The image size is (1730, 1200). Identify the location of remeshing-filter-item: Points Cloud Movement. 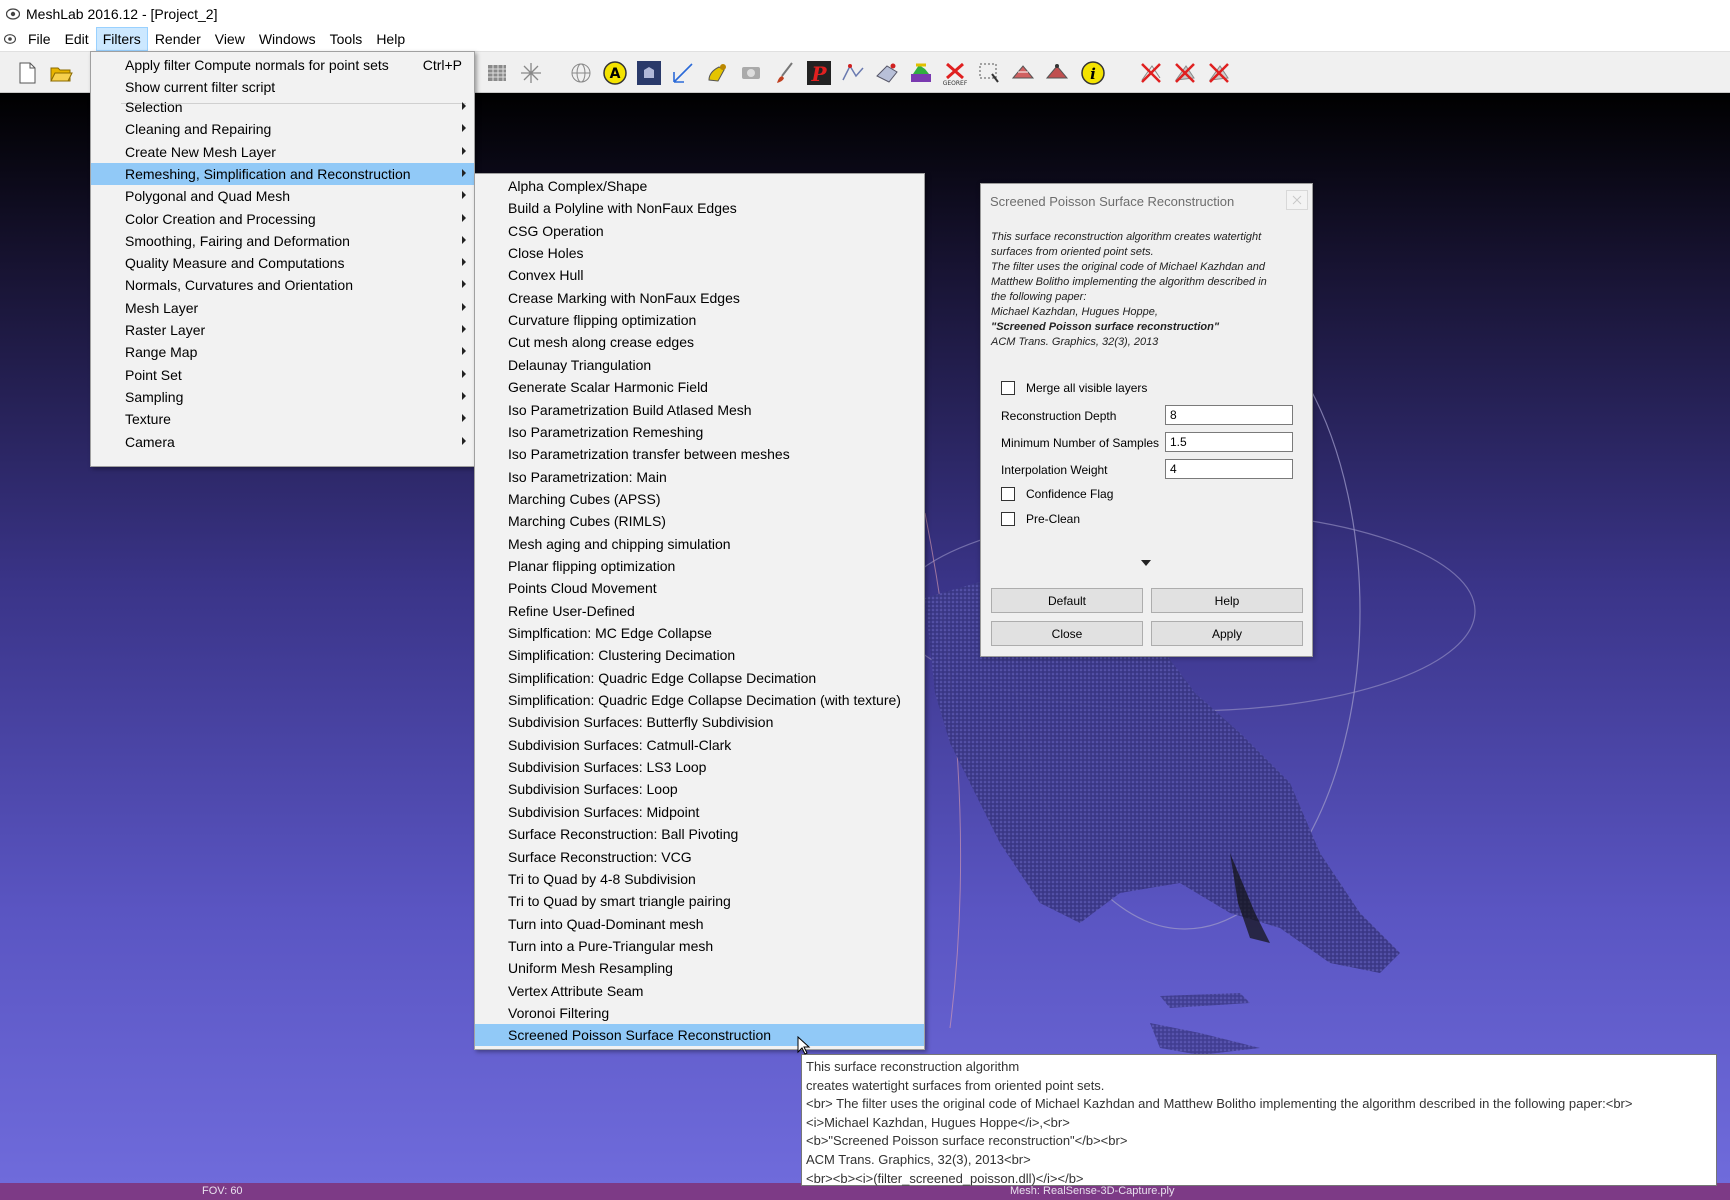
(699, 588).